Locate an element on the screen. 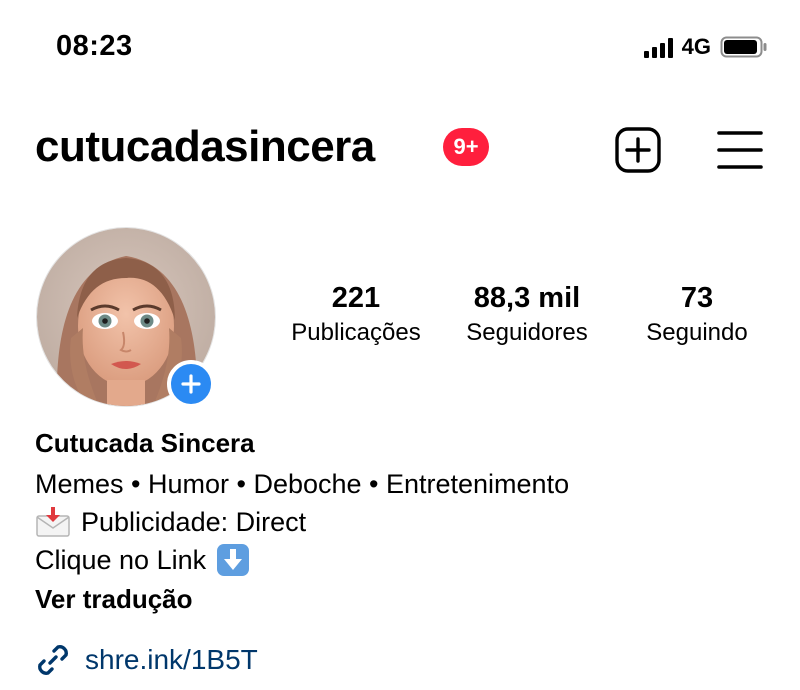 This screenshot has height=690, width=800. following-label: Seguindo is located at coordinates (697, 332).